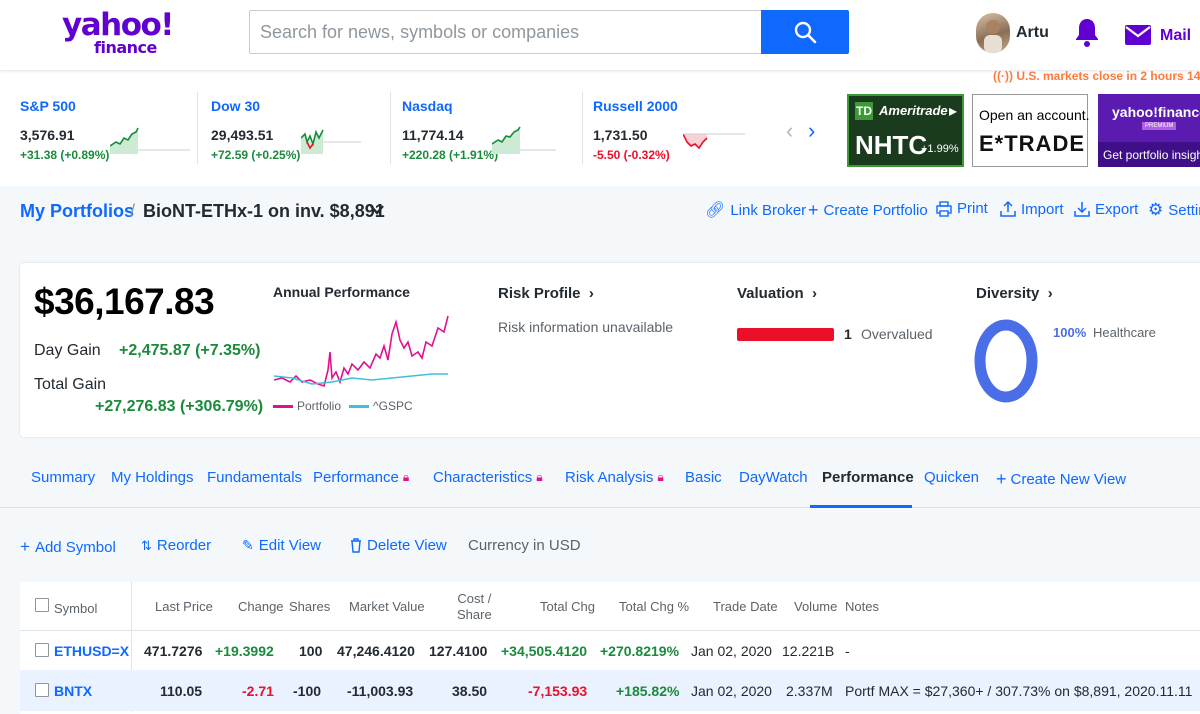 The width and height of the screenshot is (1200, 714). Describe the element at coordinates (398, 545) in the screenshot. I see `delete-view-button: Delete View` at that location.